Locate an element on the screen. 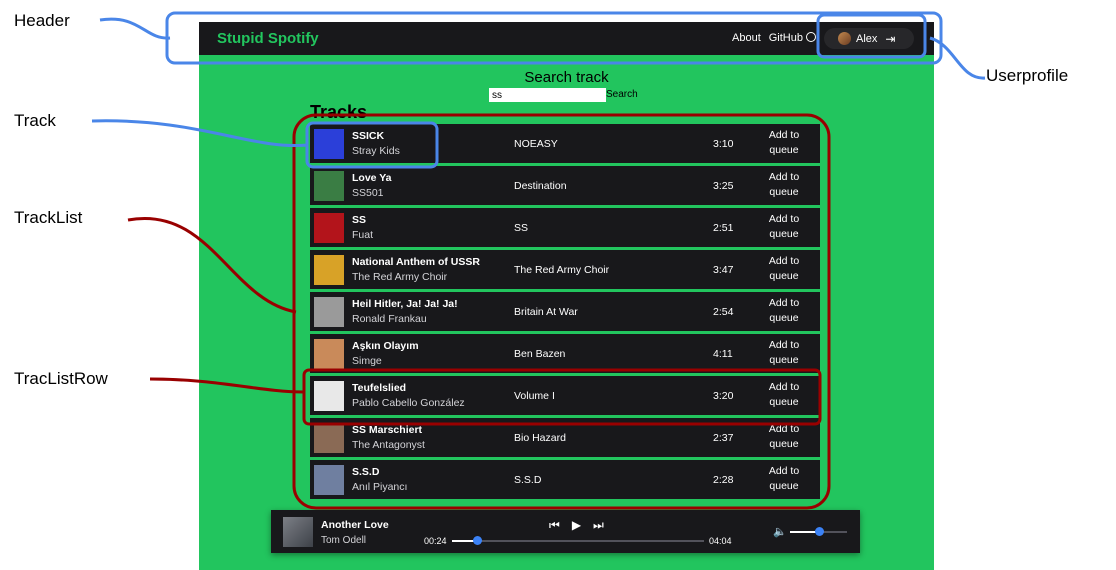 Image resolution: width=1116 pixels, height=570 pixels. track-duration: 4:11 is located at coordinates (723, 354).